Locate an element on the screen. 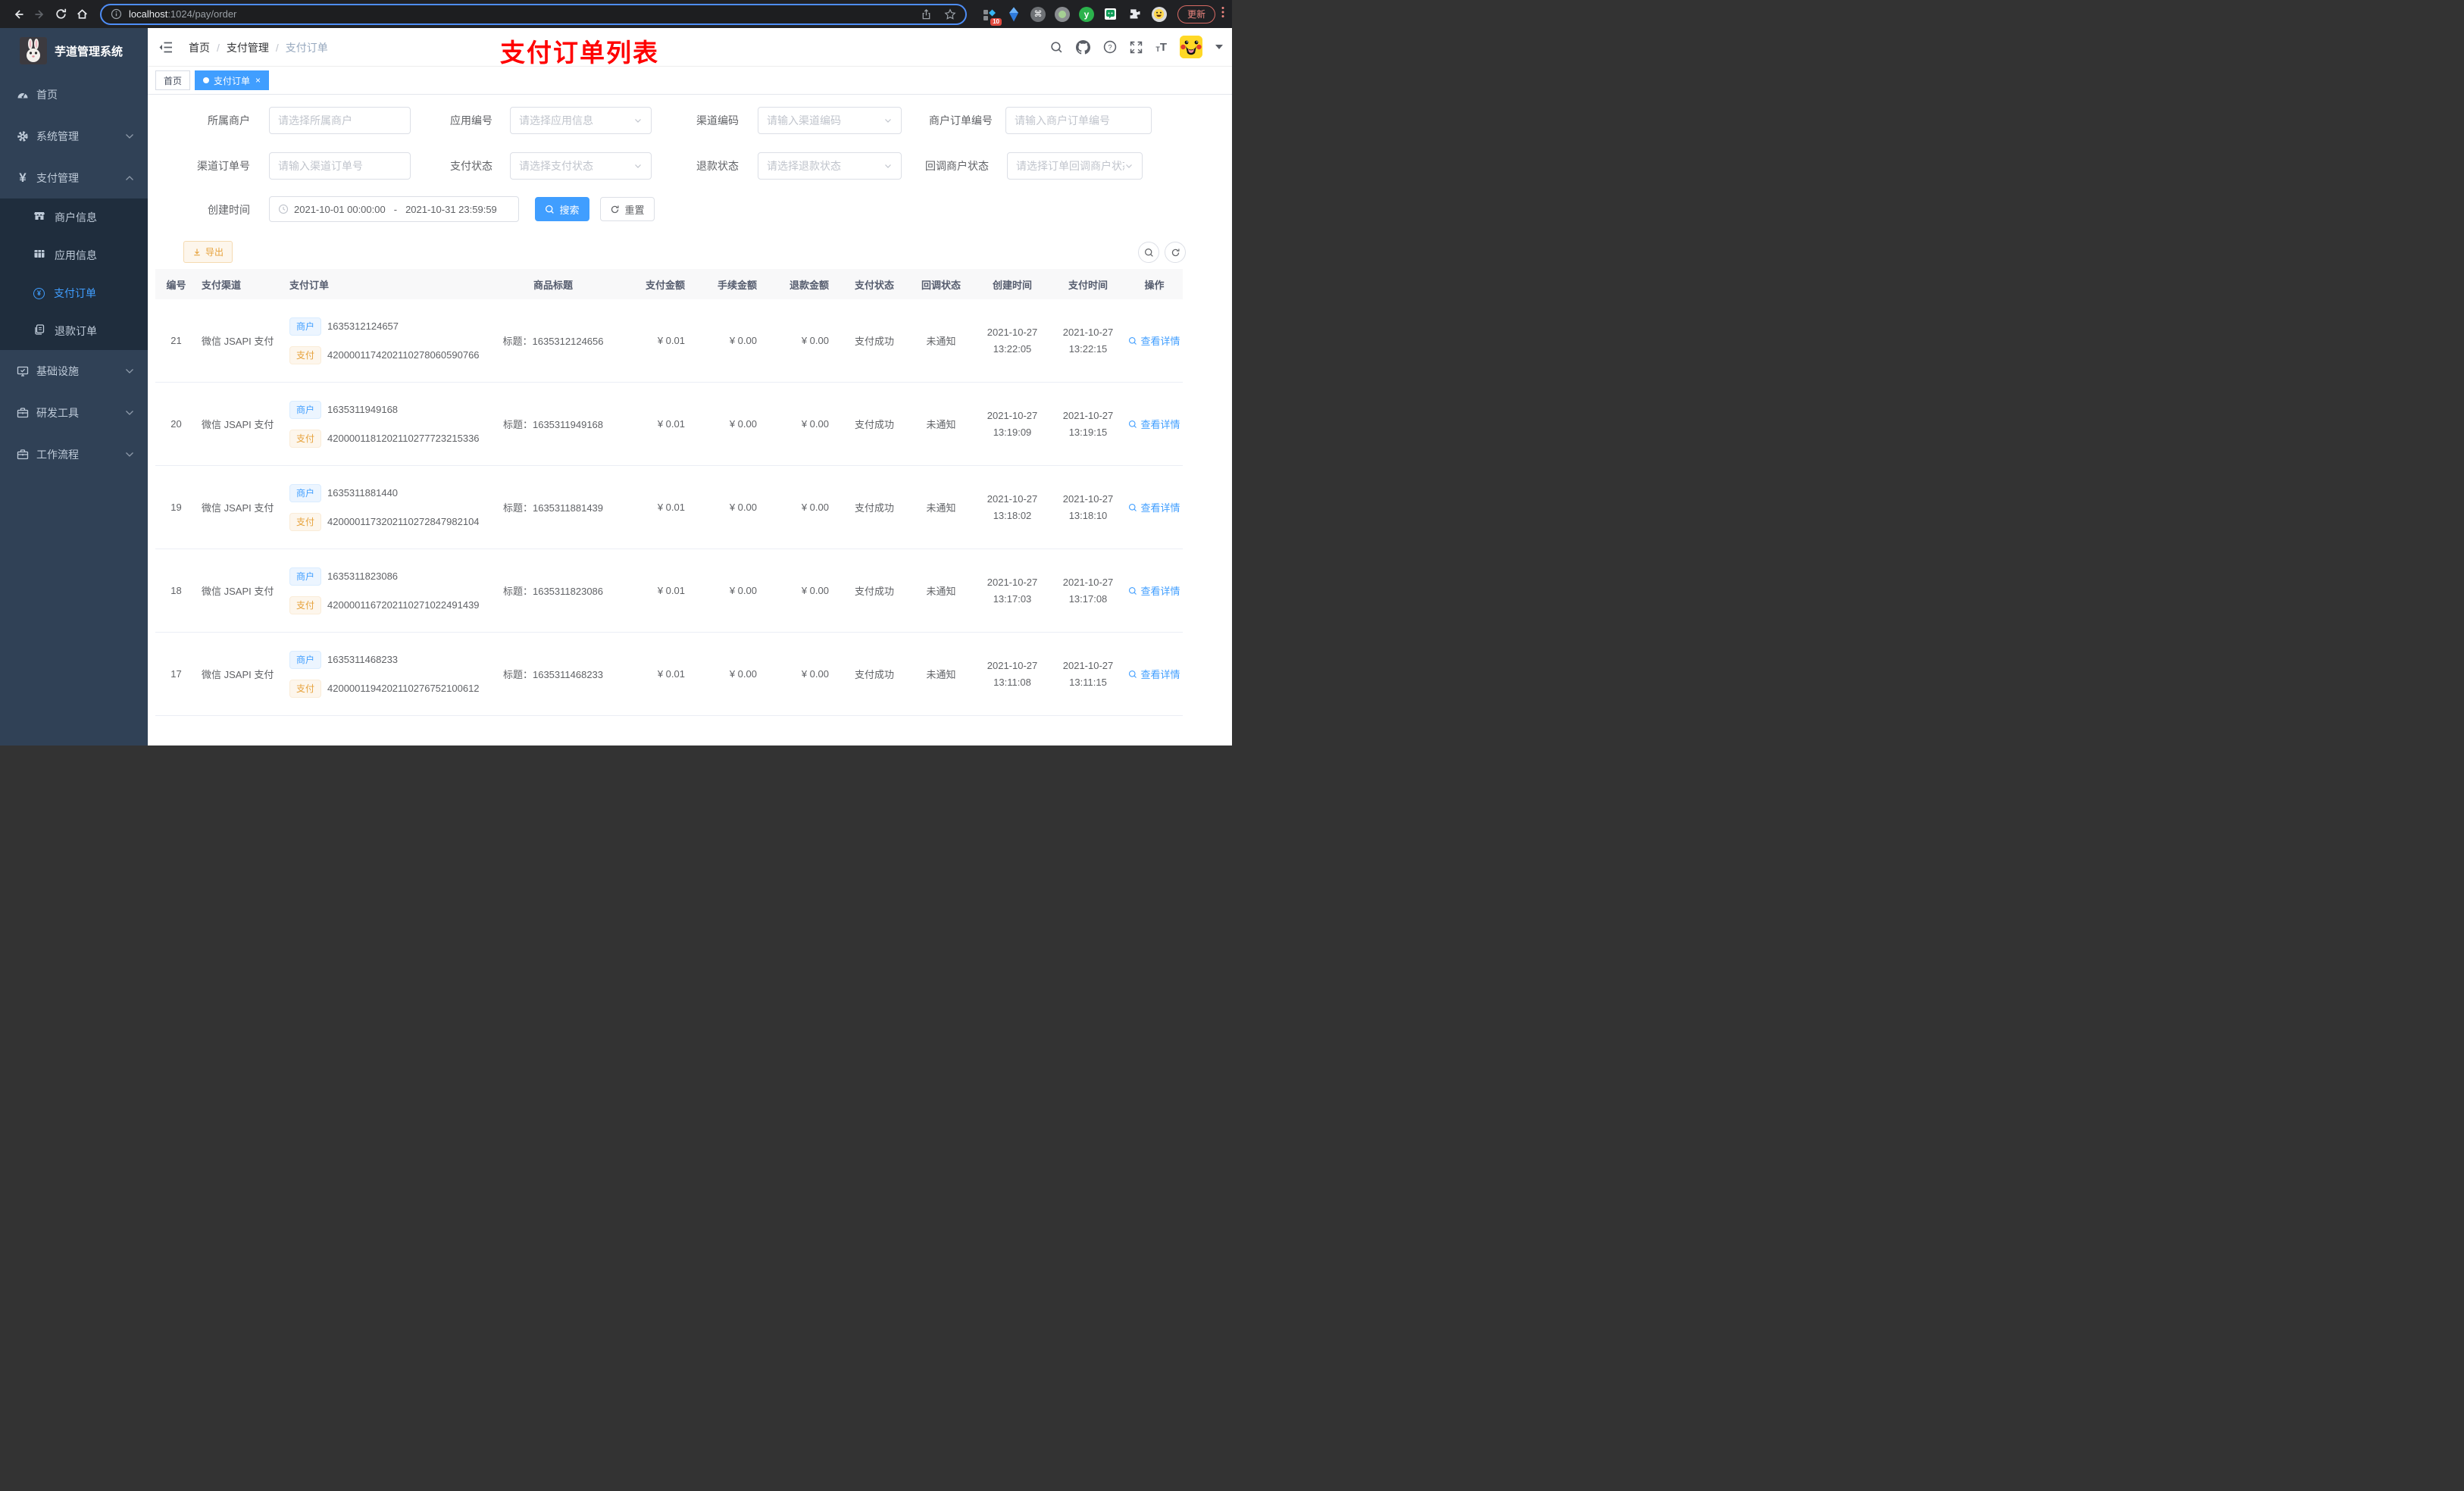 The image size is (2464, 1491). forward-button is located at coordinates (39, 14).